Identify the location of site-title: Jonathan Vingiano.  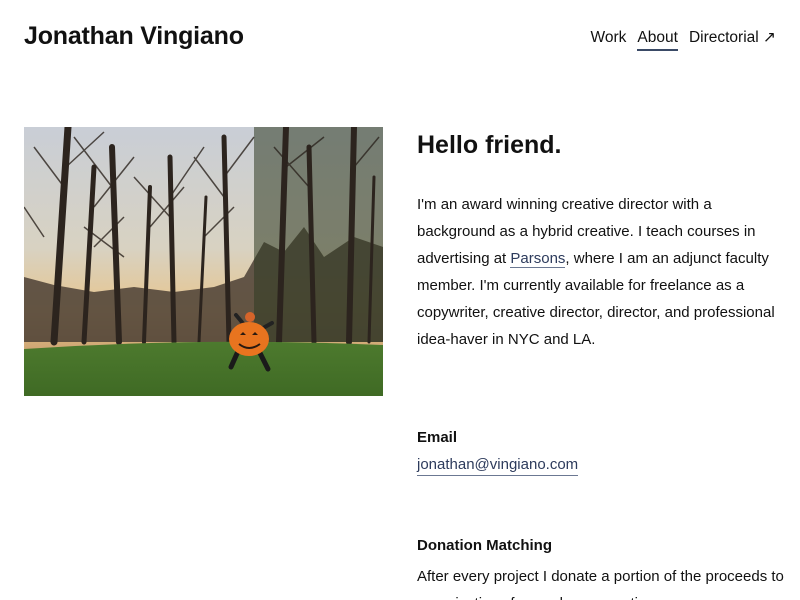
(134, 36).